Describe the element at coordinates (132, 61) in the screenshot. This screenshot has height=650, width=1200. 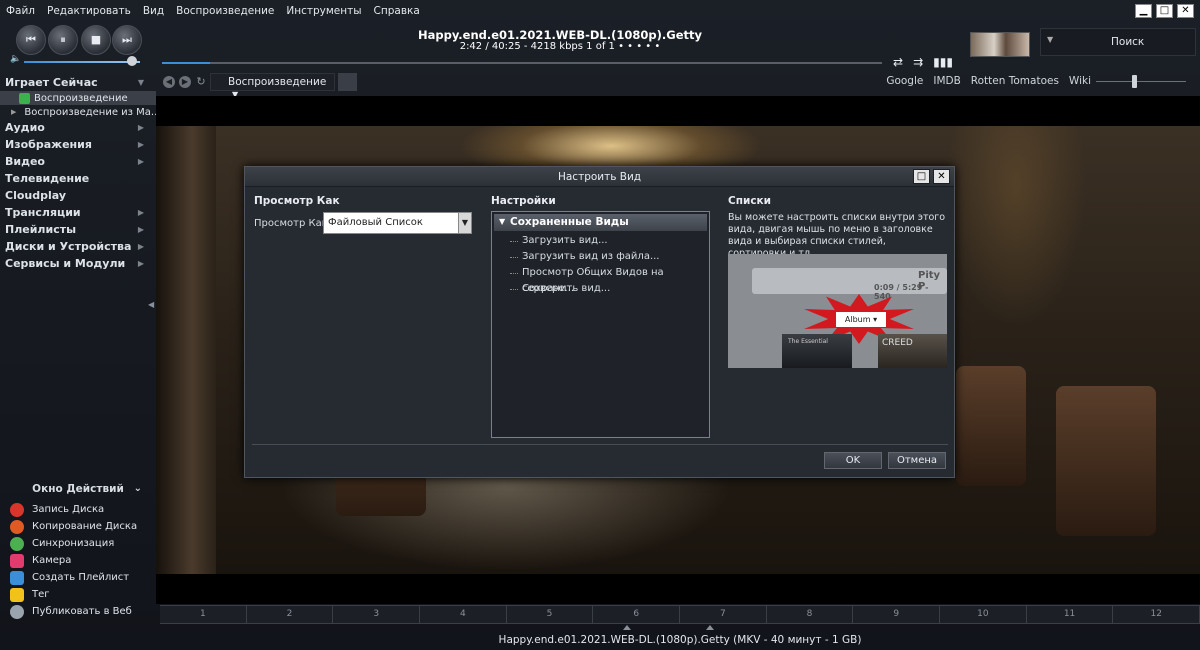
I see `volume-knob` at that location.